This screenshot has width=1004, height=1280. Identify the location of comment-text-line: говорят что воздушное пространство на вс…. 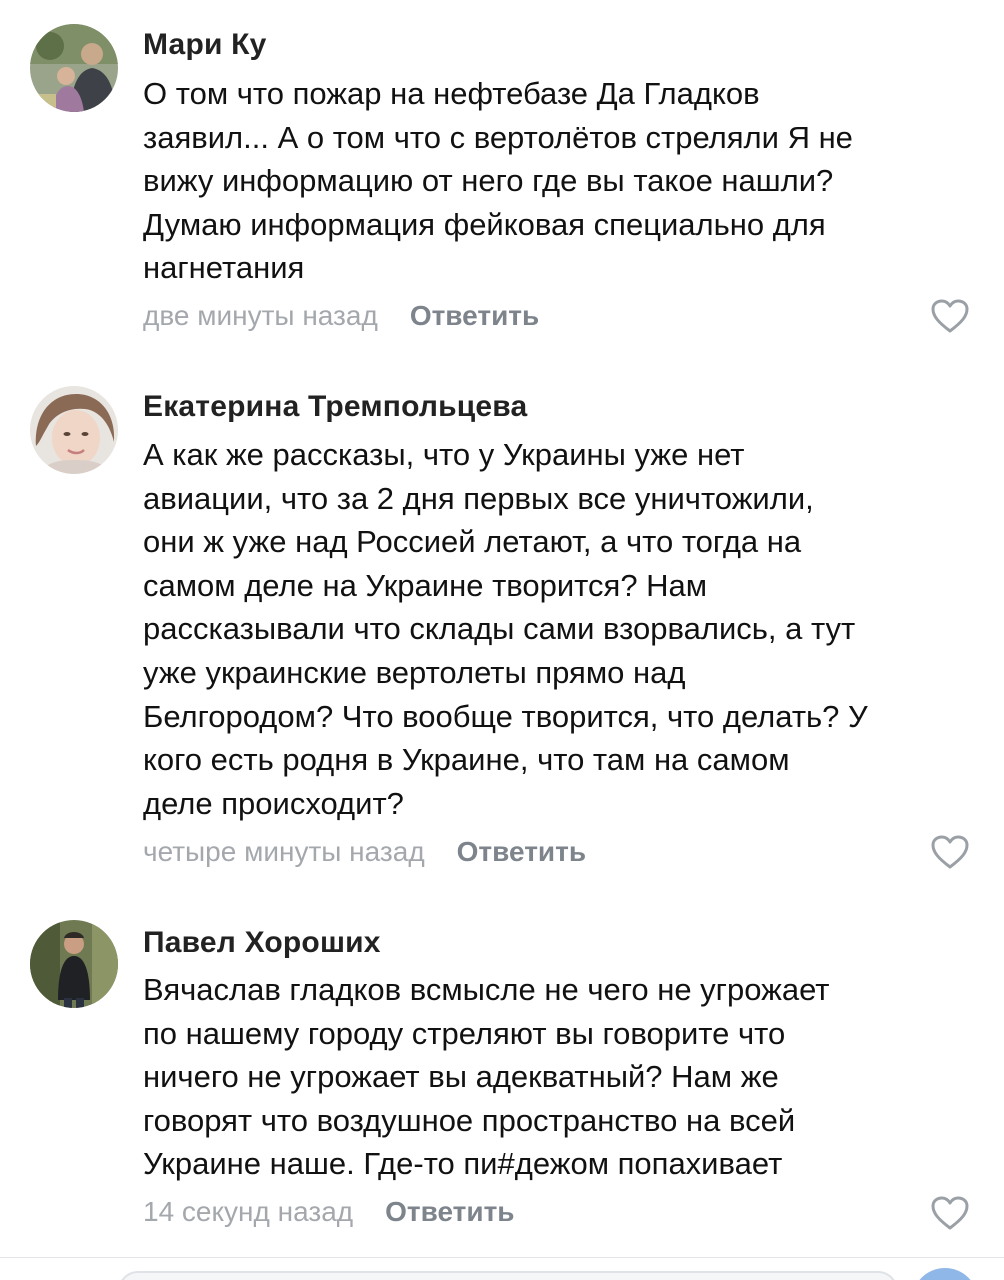
(469, 1120).